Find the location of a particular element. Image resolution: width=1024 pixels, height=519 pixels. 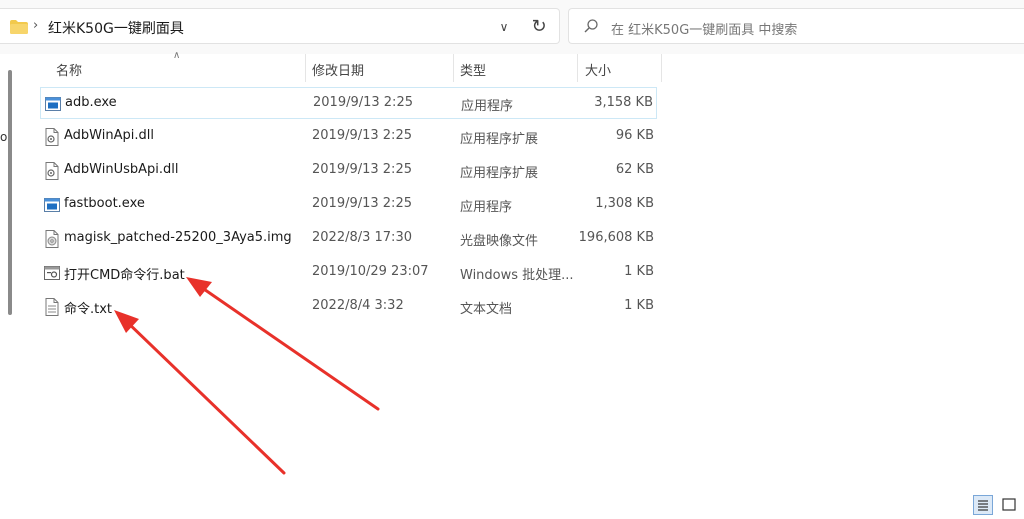

nav-pane-partial-text: o is located at coordinates (4, 137).